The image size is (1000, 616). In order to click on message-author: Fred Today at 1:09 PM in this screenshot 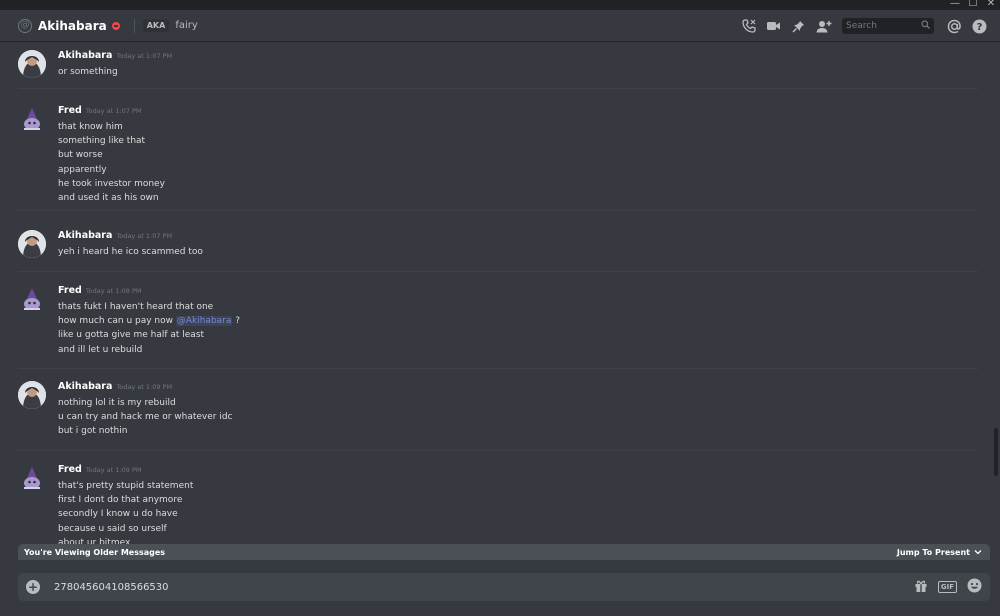, I will do `click(99, 469)`.